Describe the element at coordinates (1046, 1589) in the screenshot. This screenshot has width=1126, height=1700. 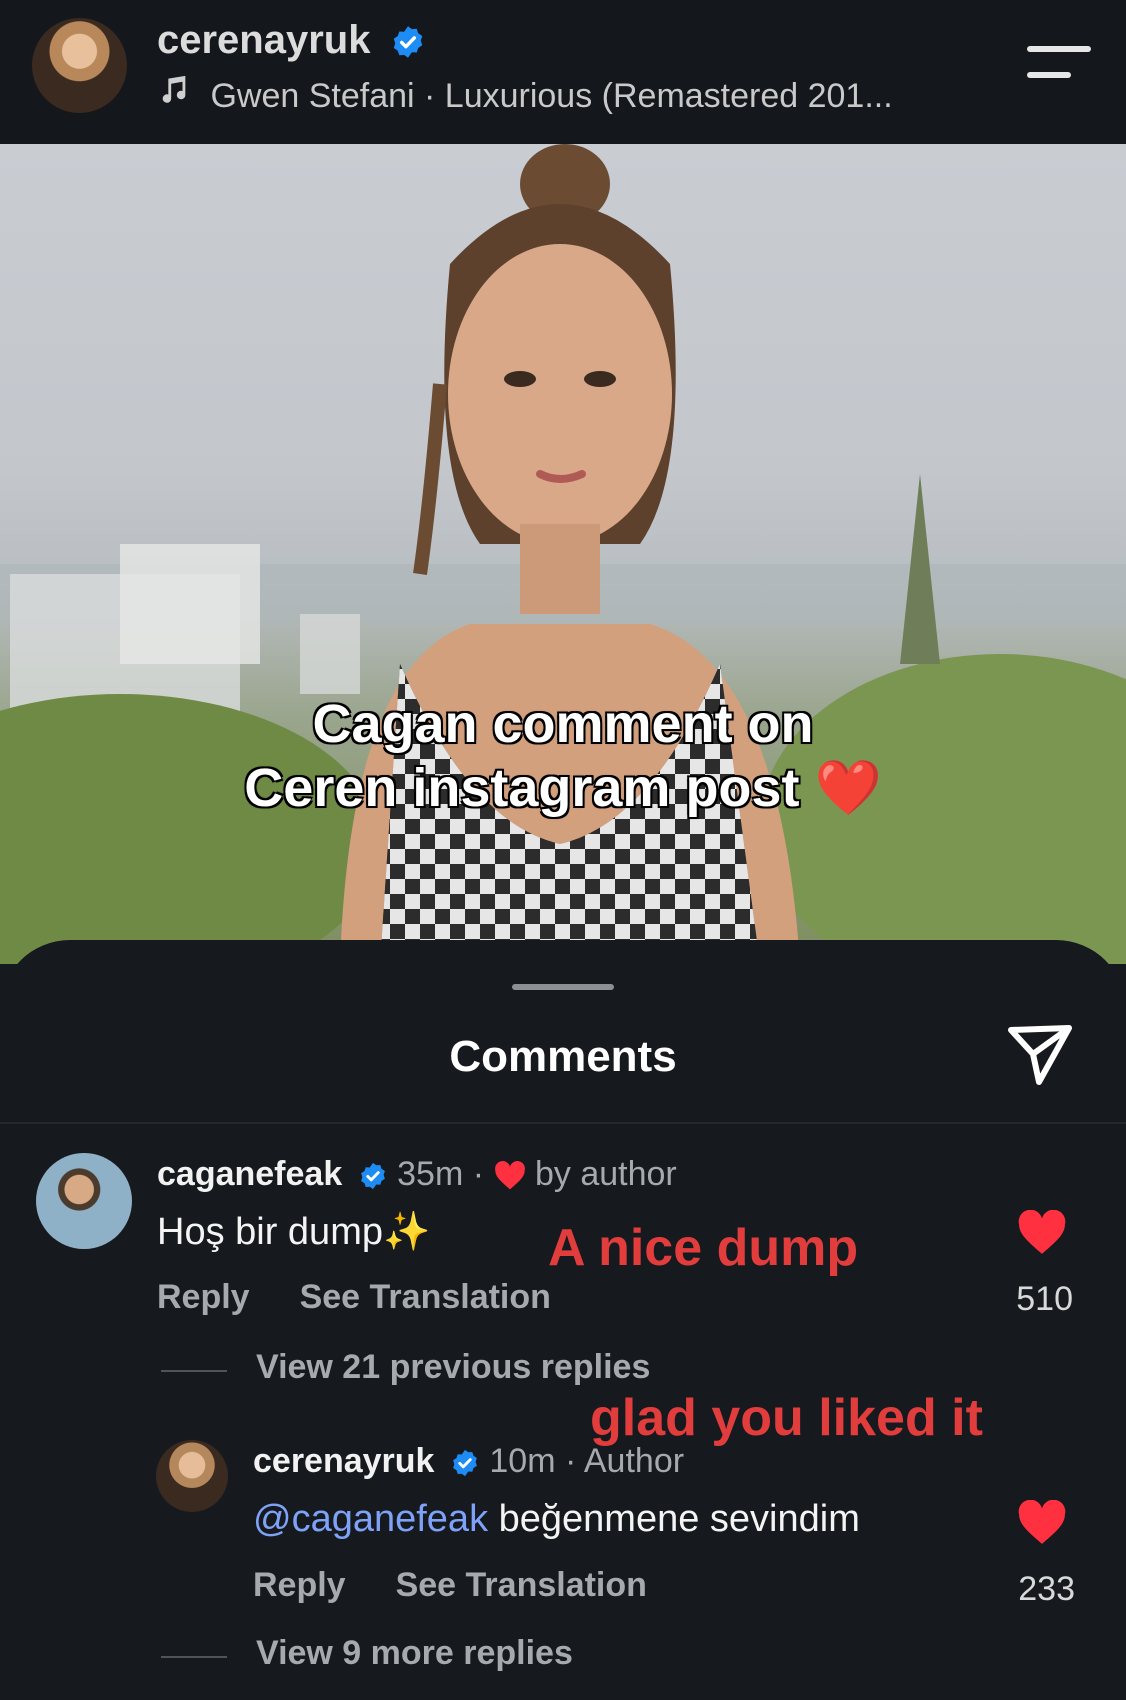
I see `like-count: 233` at that location.